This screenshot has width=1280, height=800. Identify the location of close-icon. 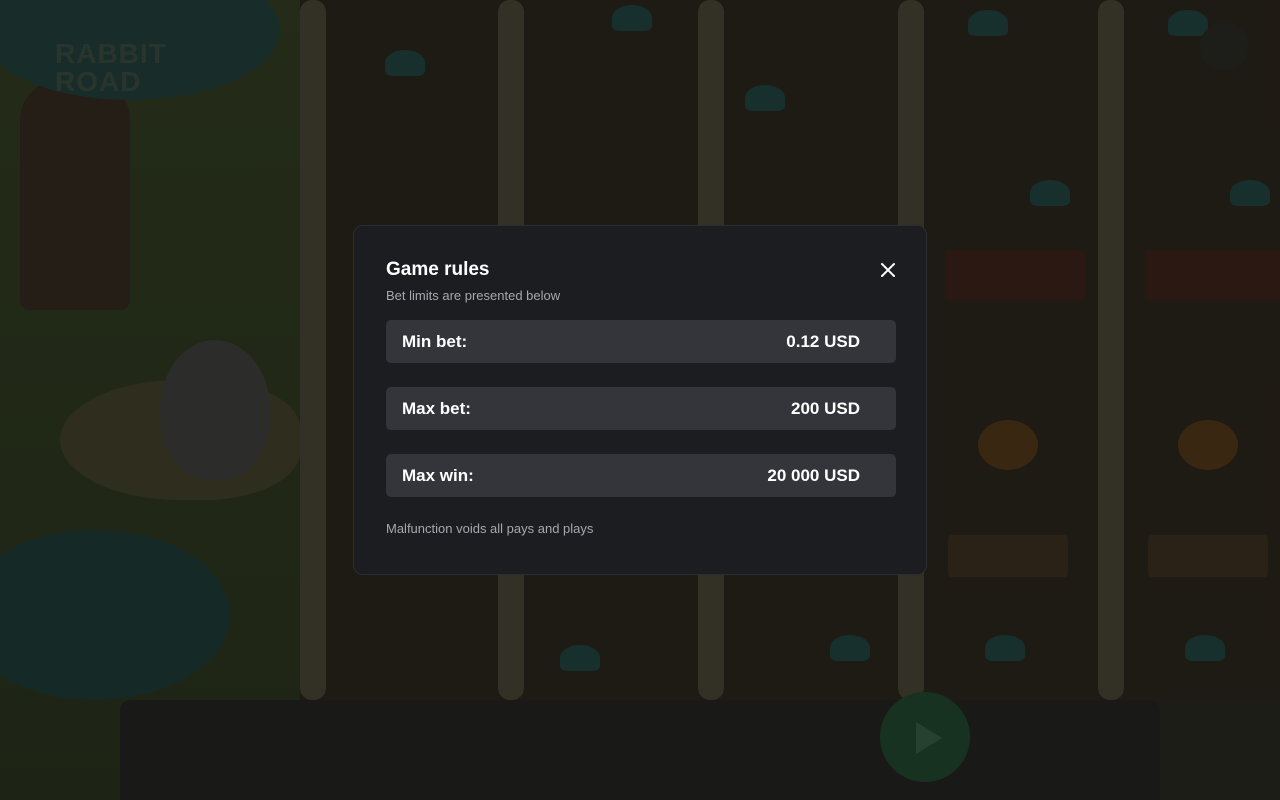
(888, 270).